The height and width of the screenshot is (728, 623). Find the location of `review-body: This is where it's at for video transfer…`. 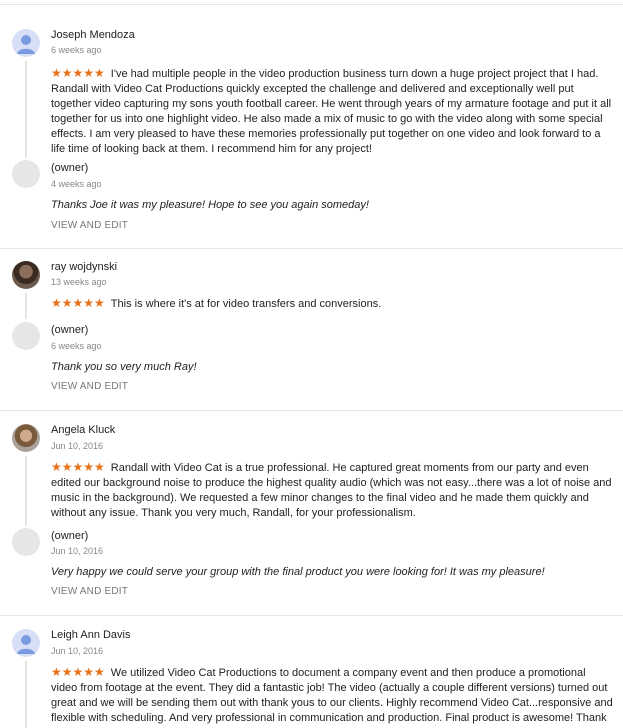

review-body: This is where it's at for video transfer… is located at coordinates (246, 304).